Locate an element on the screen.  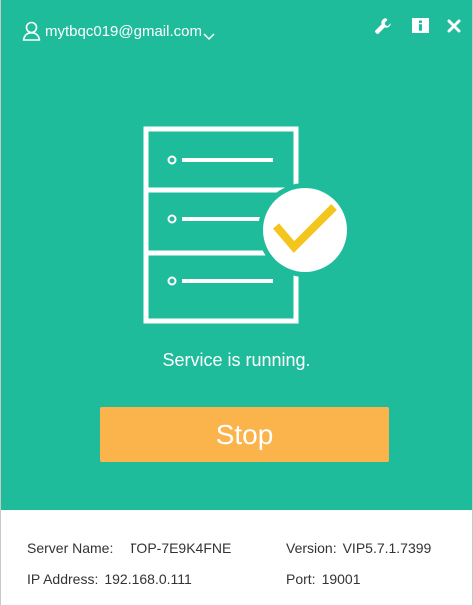
stop-button: Stop is located at coordinates (244, 434).